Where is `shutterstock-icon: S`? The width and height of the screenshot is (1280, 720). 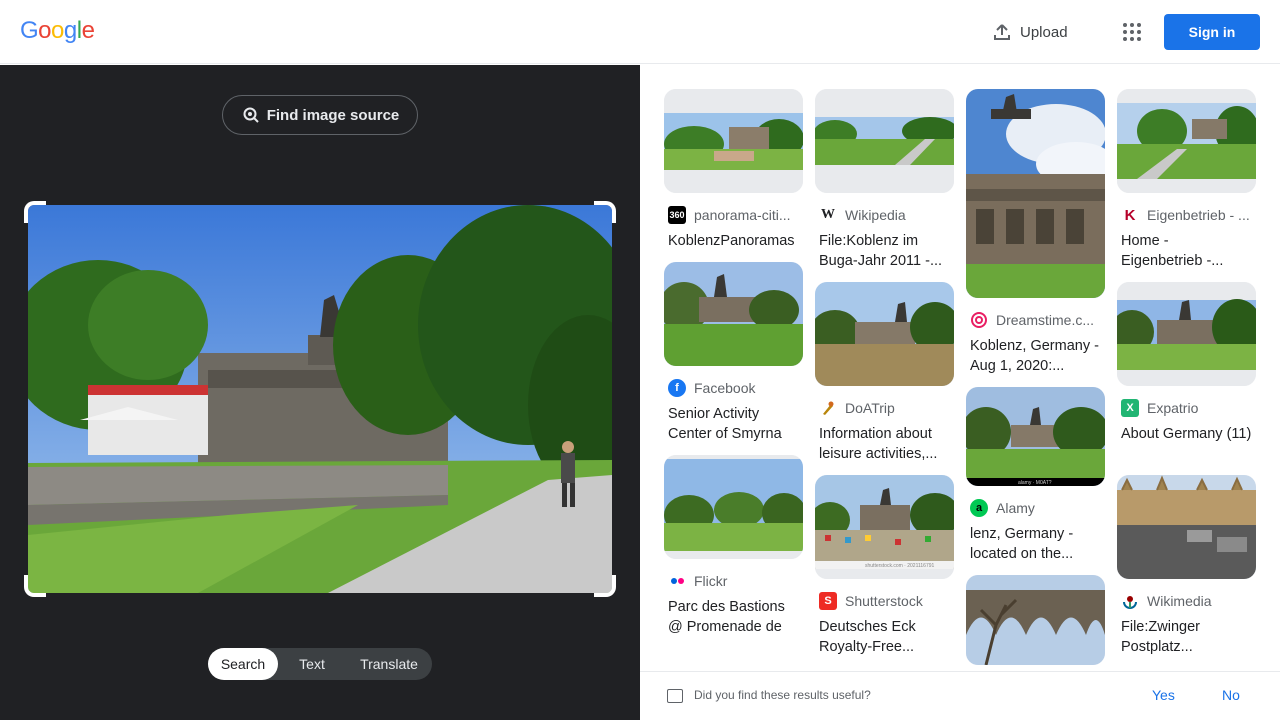
shutterstock-icon: S is located at coordinates (828, 601).